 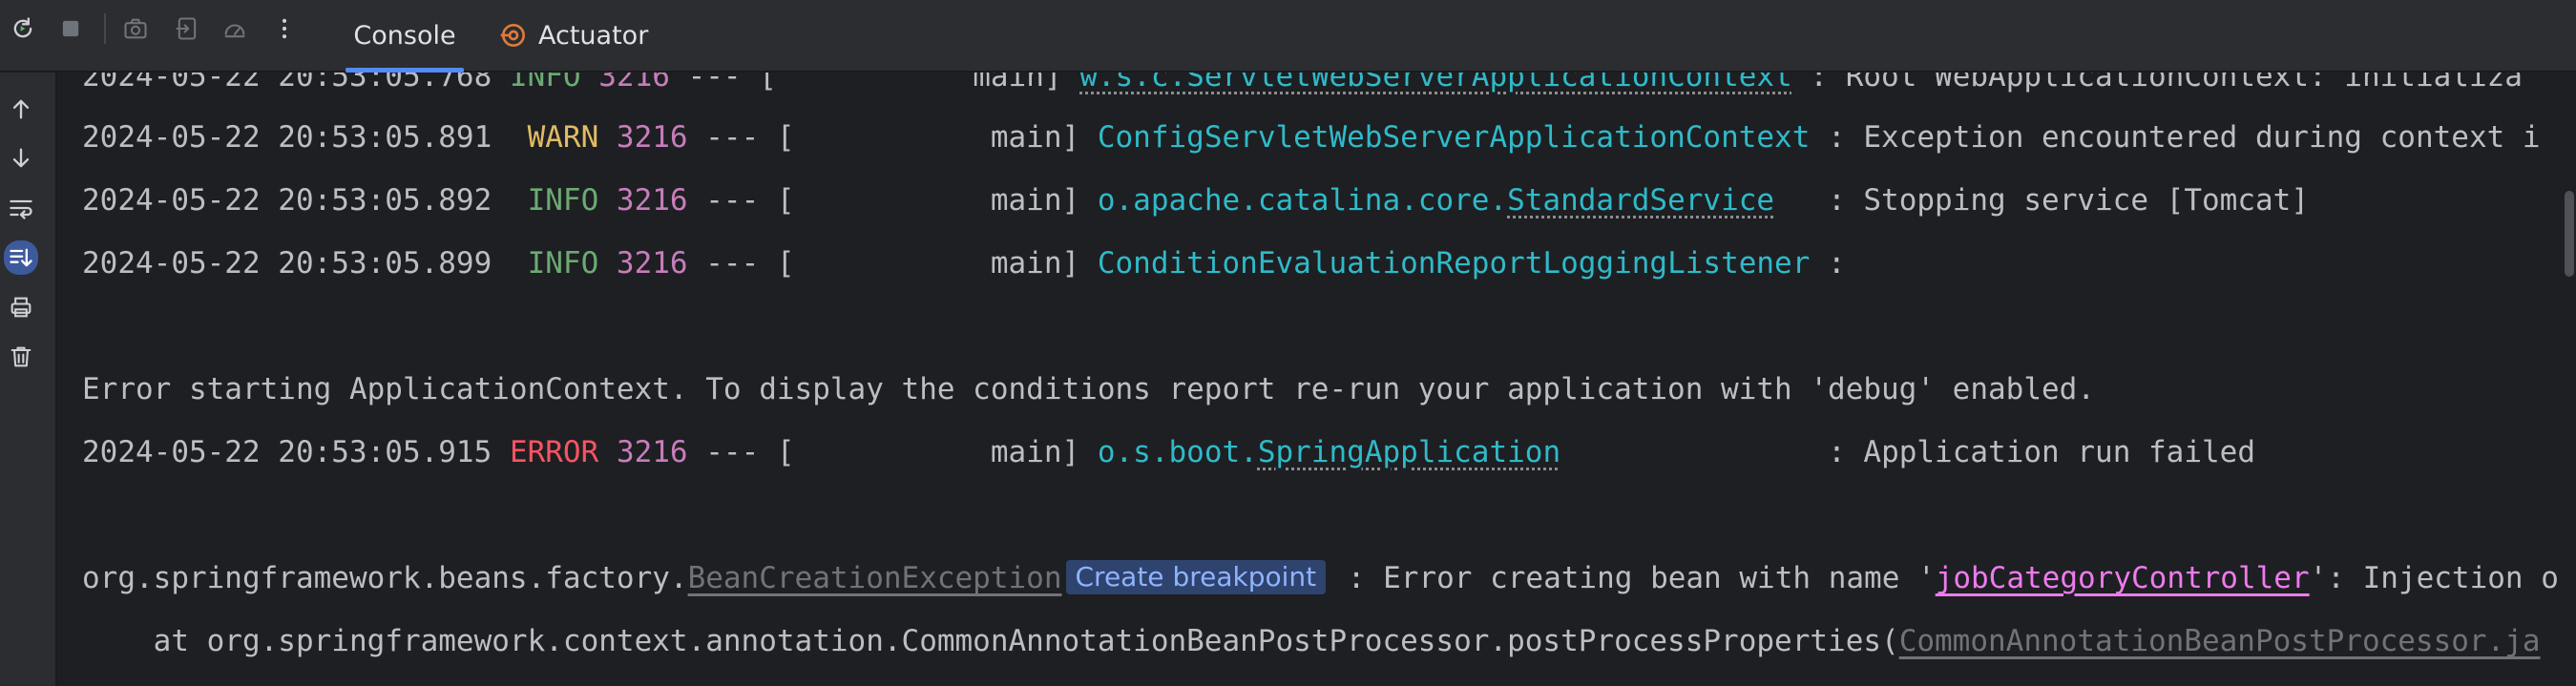 I want to click on log-logger: ConditionEvaluationReportLoggingListener, so click(x=1454, y=263).